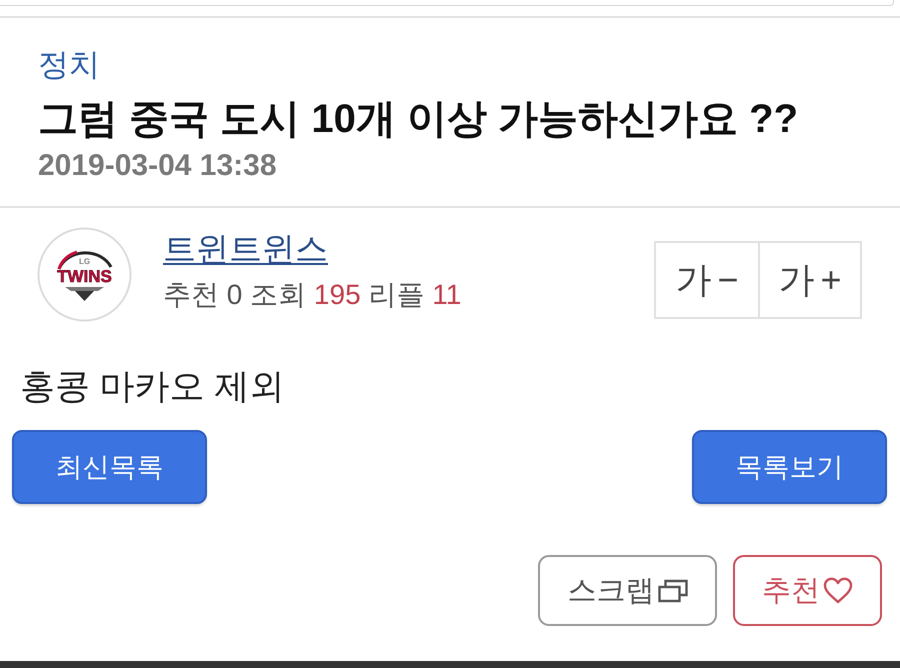  What do you see at coordinates (627, 590) in the screenshot?
I see `scrap-button: 스크랩` at bounding box center [627, 590].